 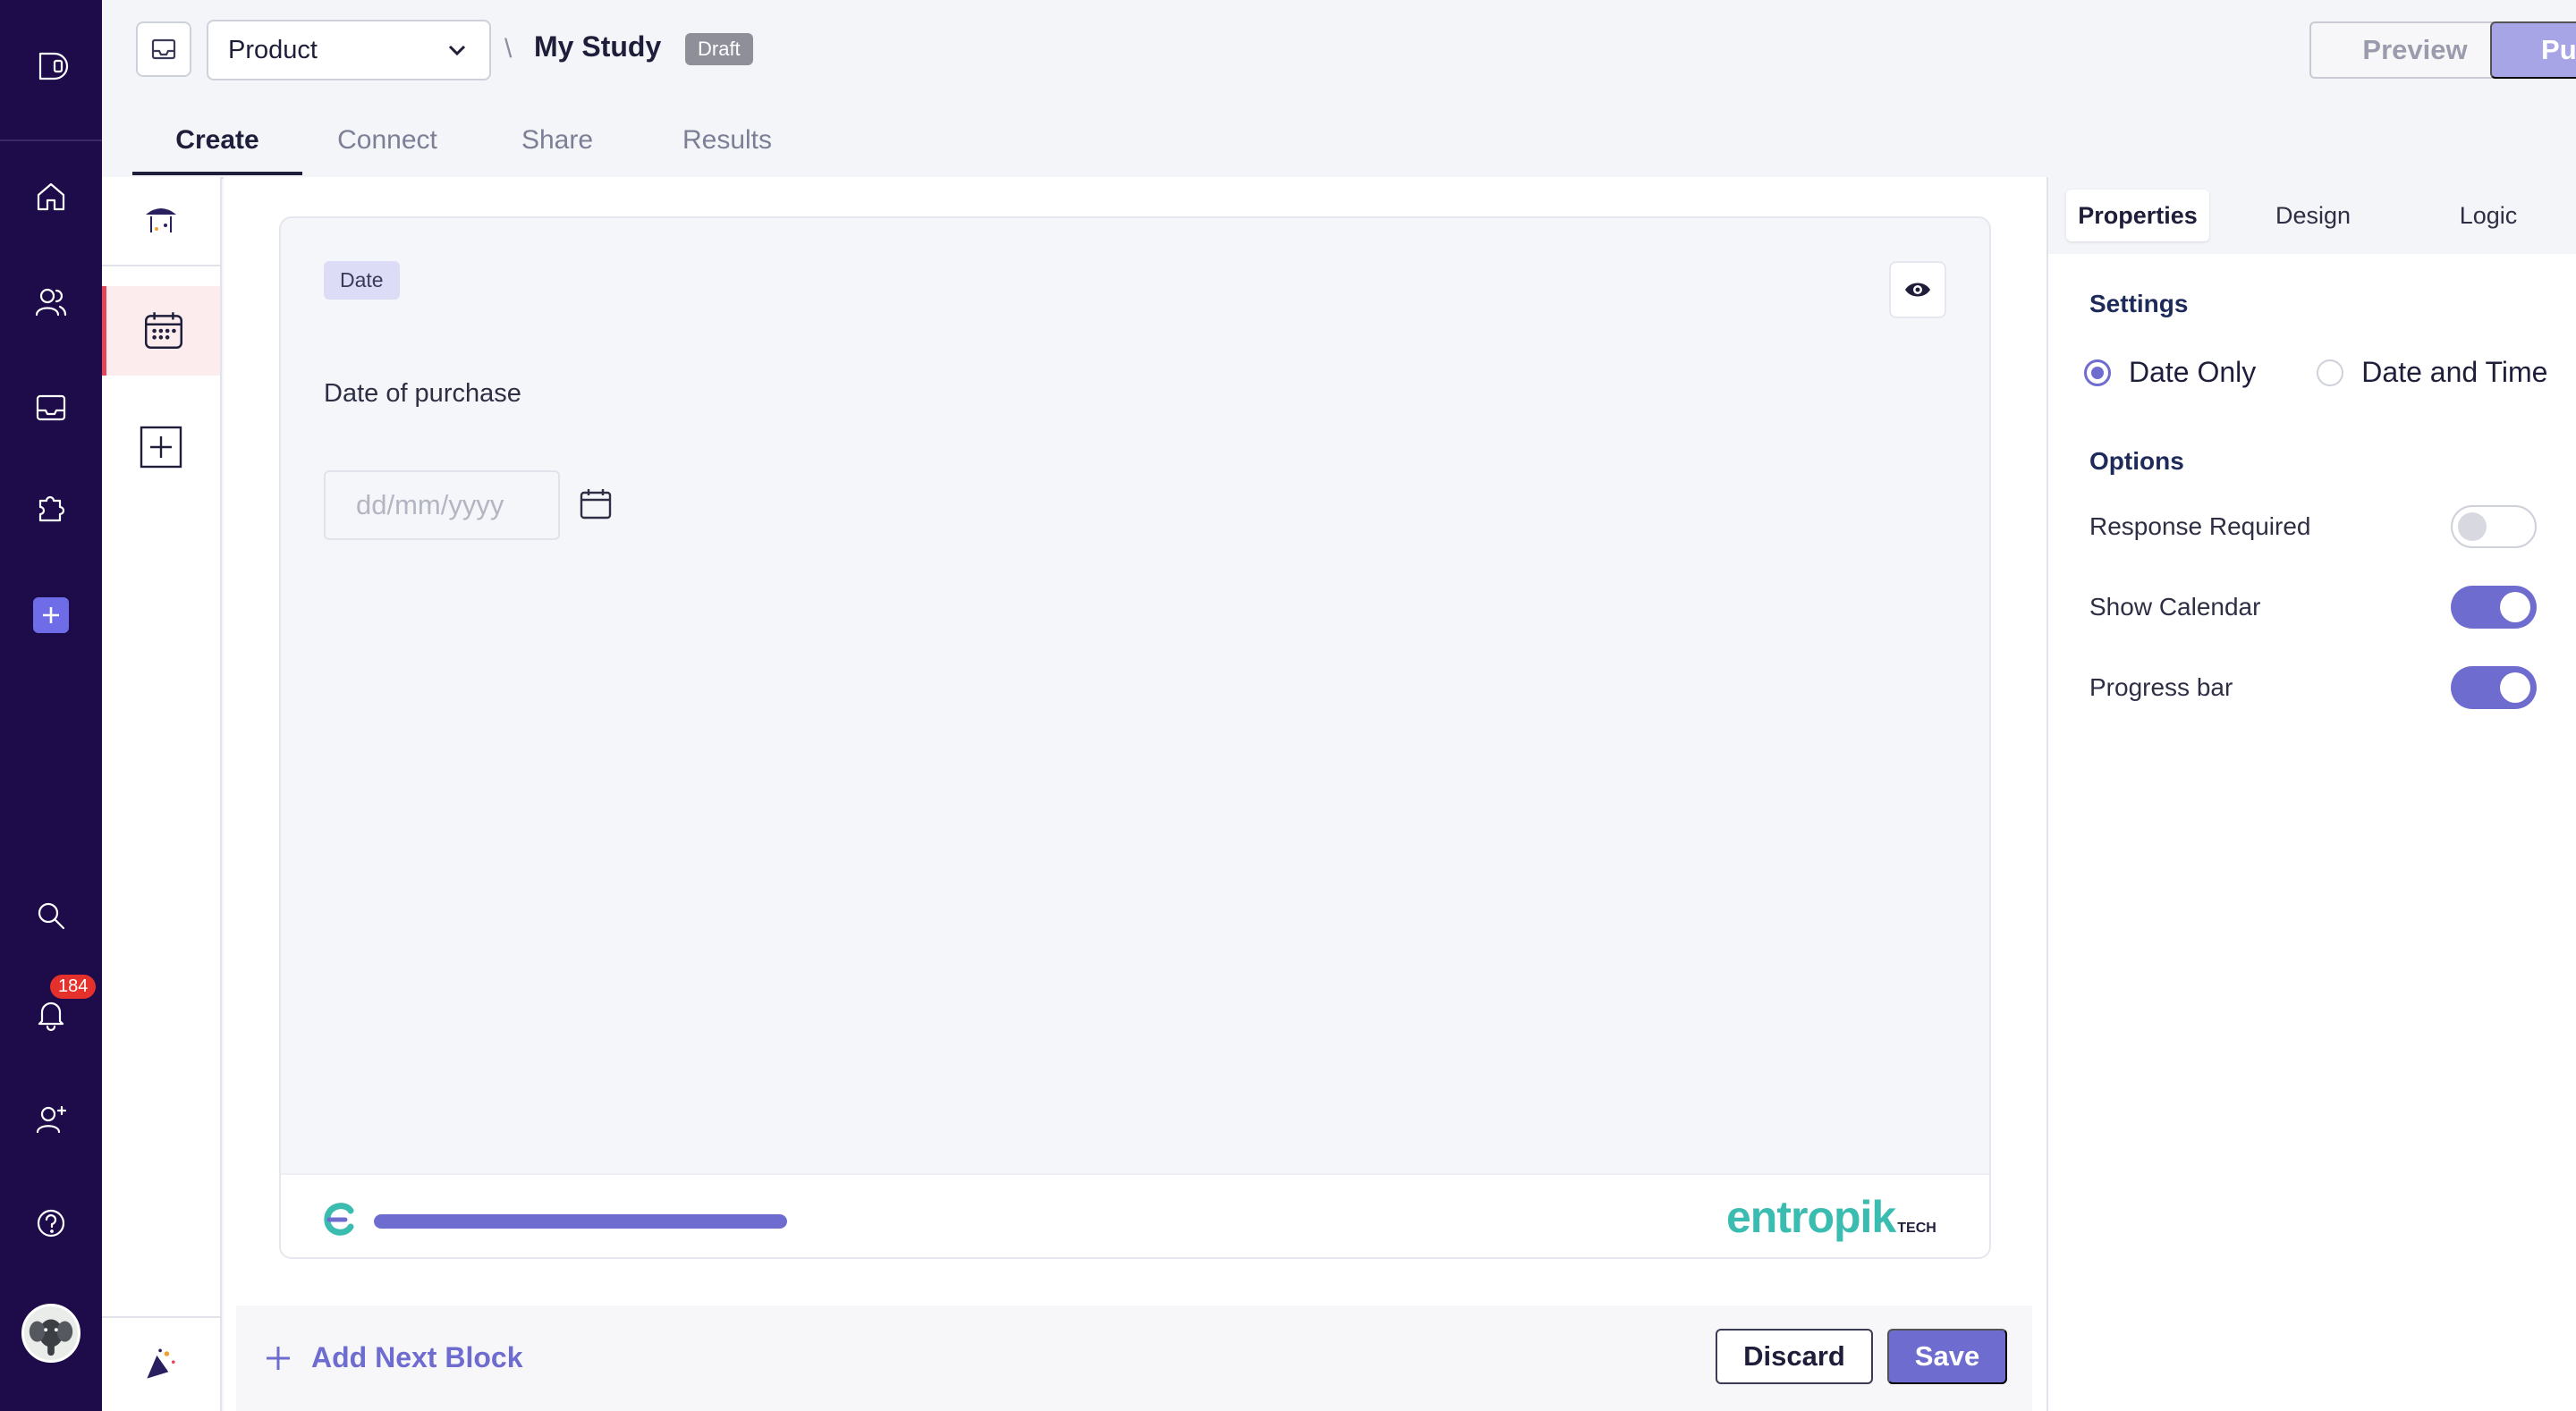 I want to click on brand-name: entropik, so click(x=1811, y=1217).